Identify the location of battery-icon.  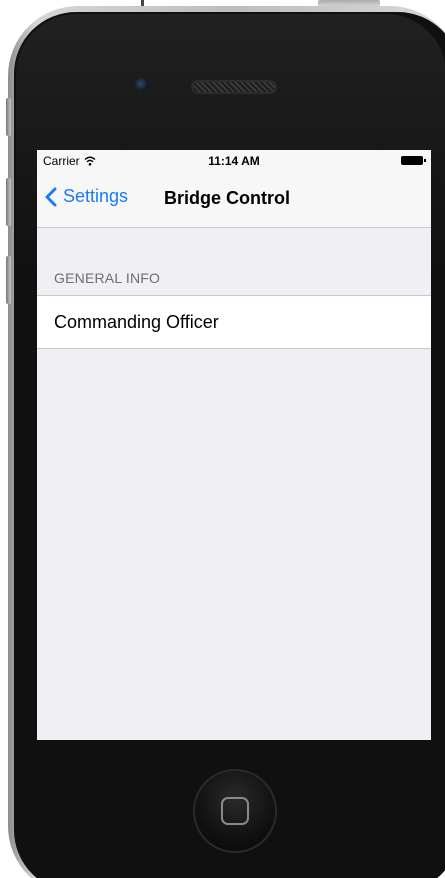
(413, 160).